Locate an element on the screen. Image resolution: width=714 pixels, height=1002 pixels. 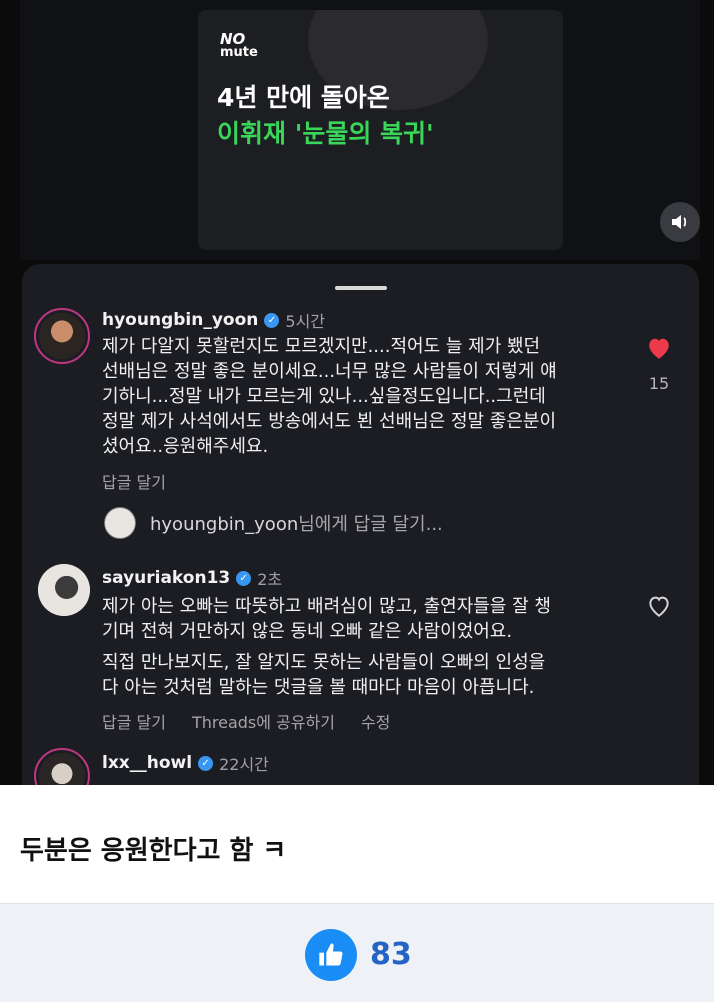
comment-header: lxx__howl ✓ 22시간 is located at coordinates (185, 763).